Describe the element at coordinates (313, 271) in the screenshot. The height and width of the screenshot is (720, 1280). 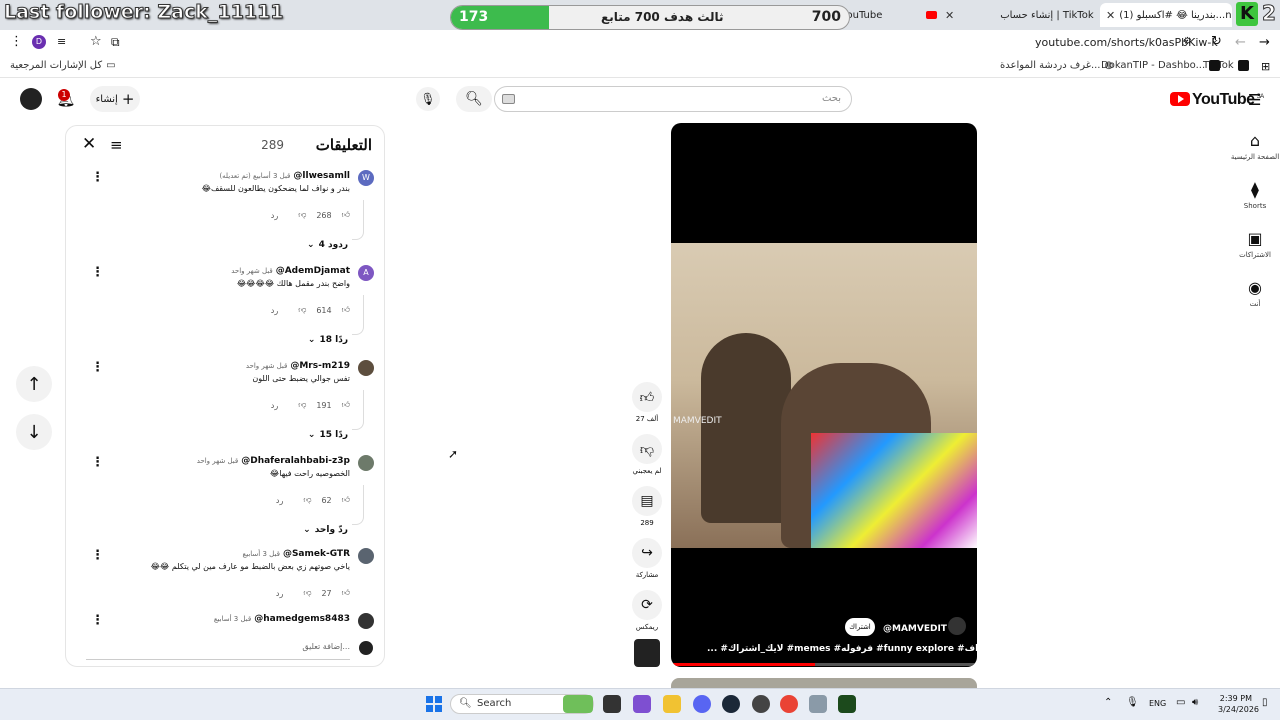
I see `comment-author: @AdemDjamat` at that location.